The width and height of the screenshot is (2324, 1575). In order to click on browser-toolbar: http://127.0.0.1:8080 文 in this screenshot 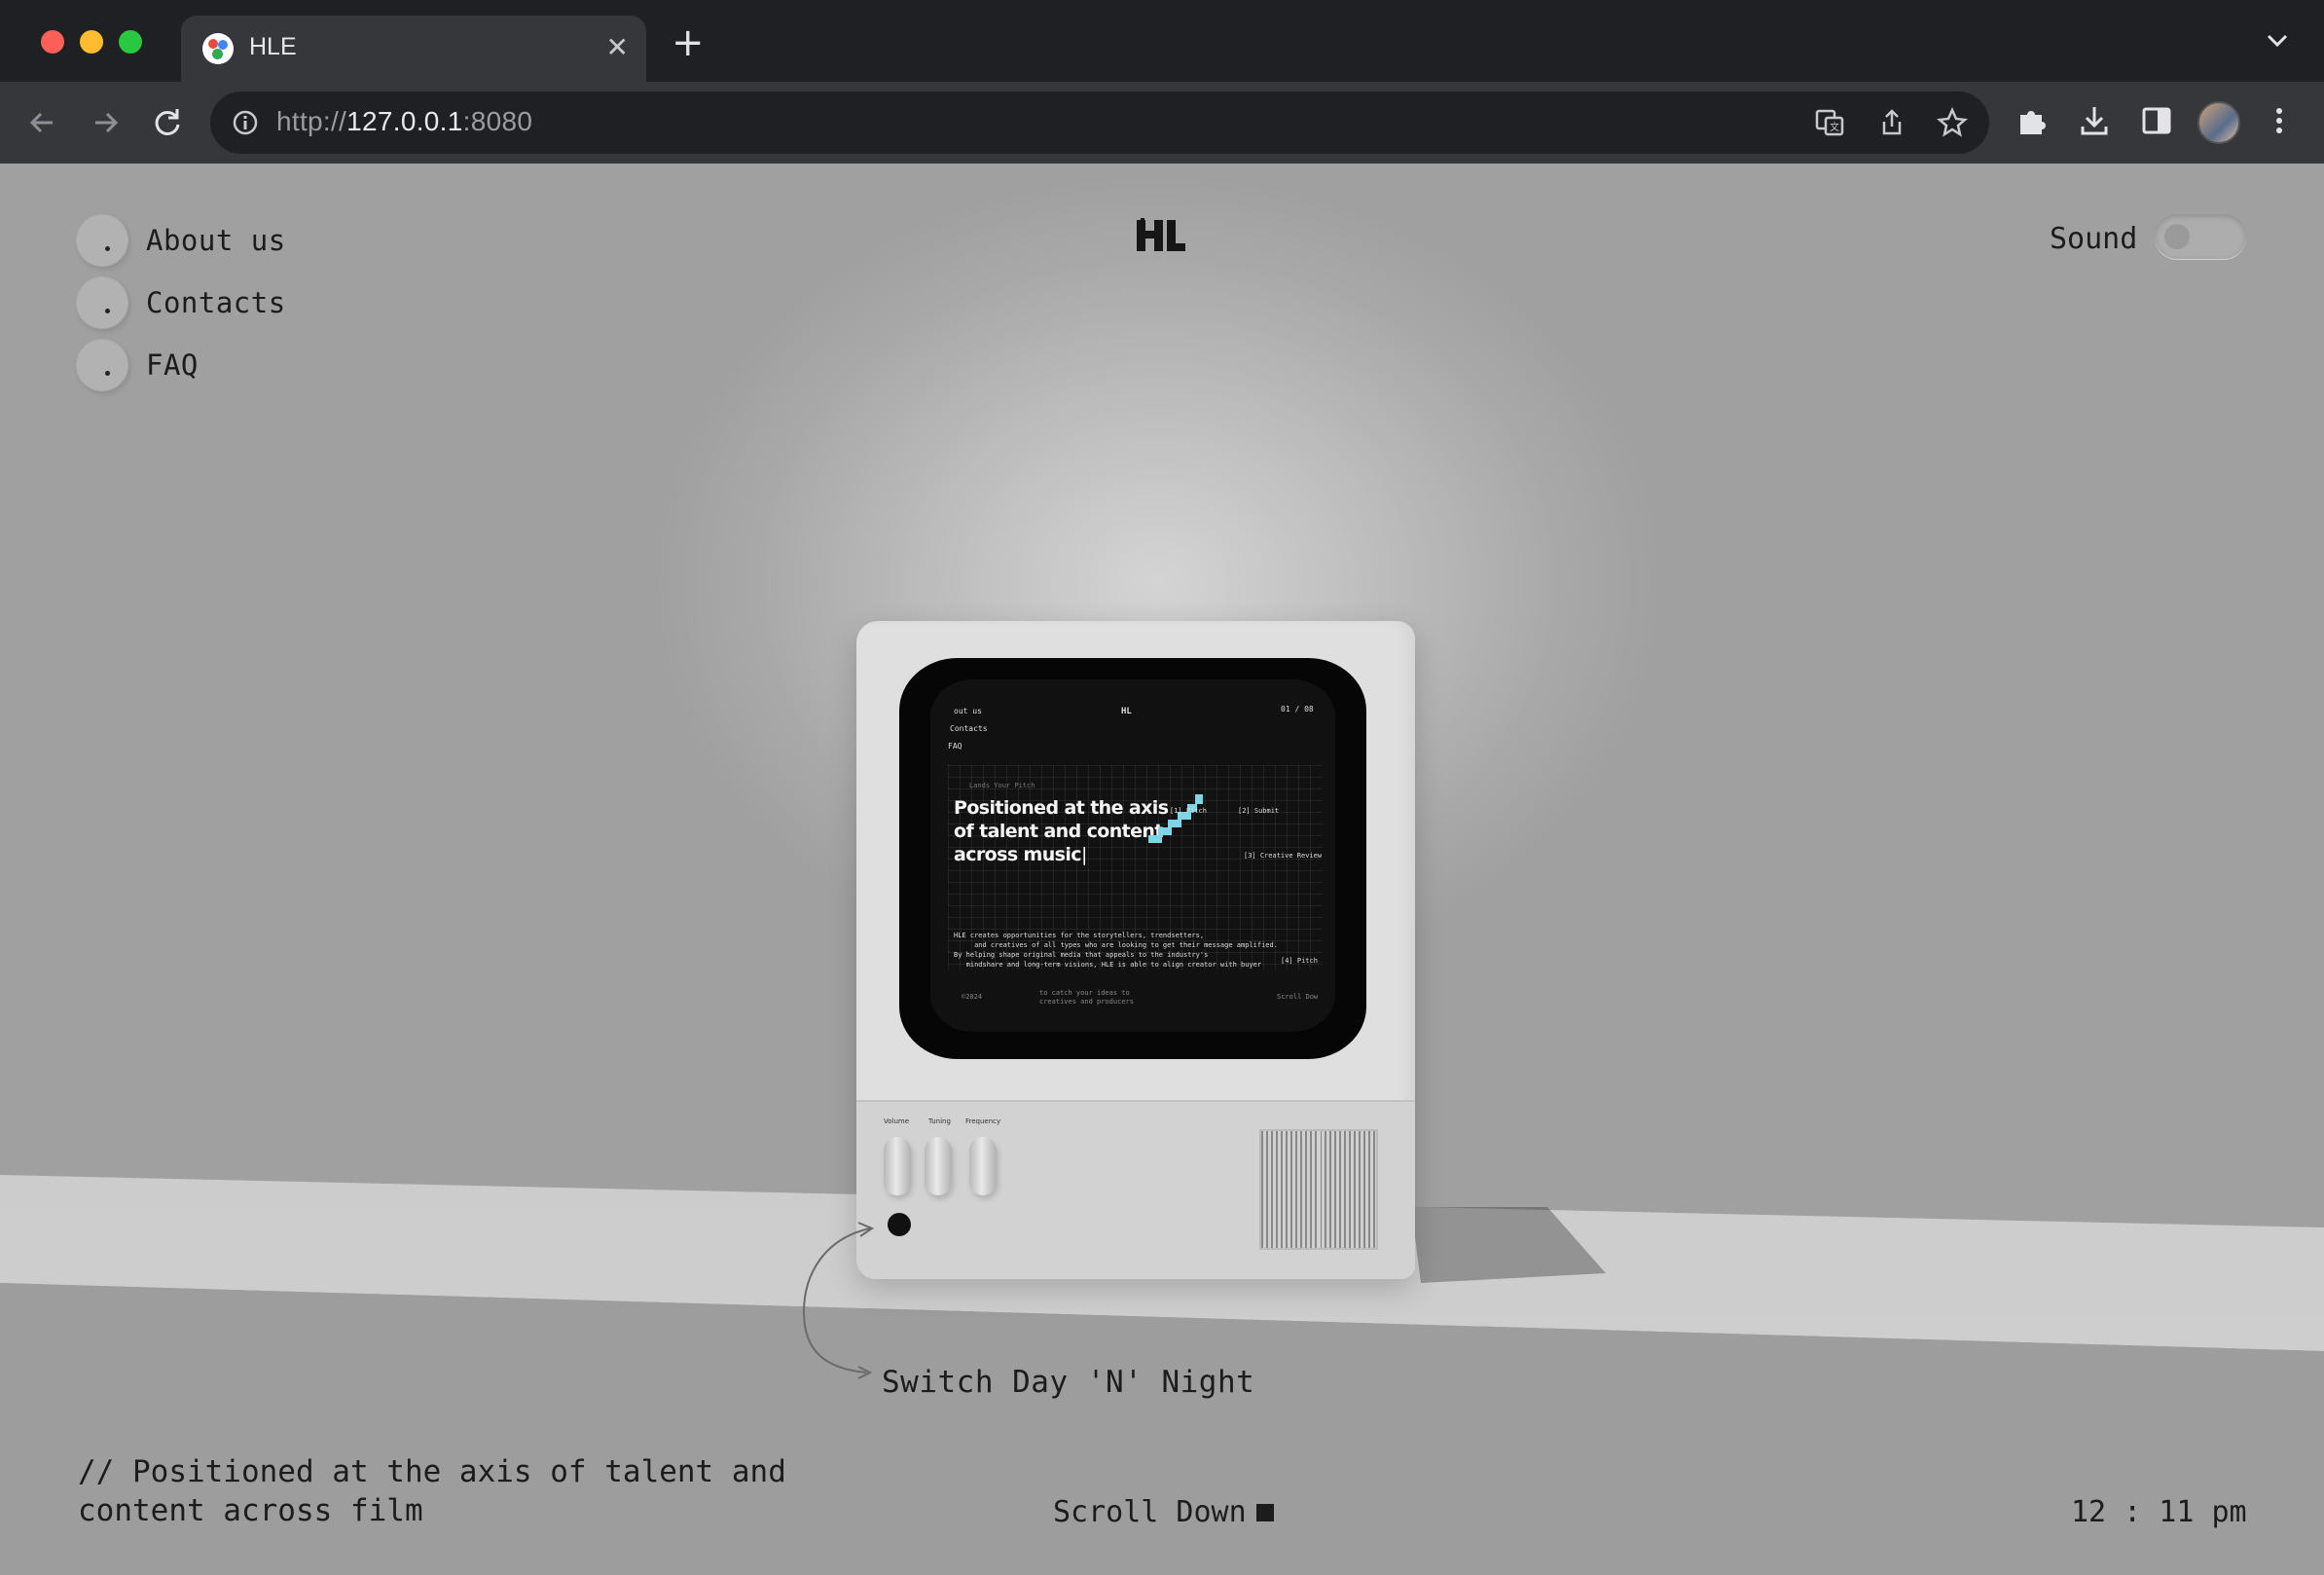, I will do `click(1162, 123)`.